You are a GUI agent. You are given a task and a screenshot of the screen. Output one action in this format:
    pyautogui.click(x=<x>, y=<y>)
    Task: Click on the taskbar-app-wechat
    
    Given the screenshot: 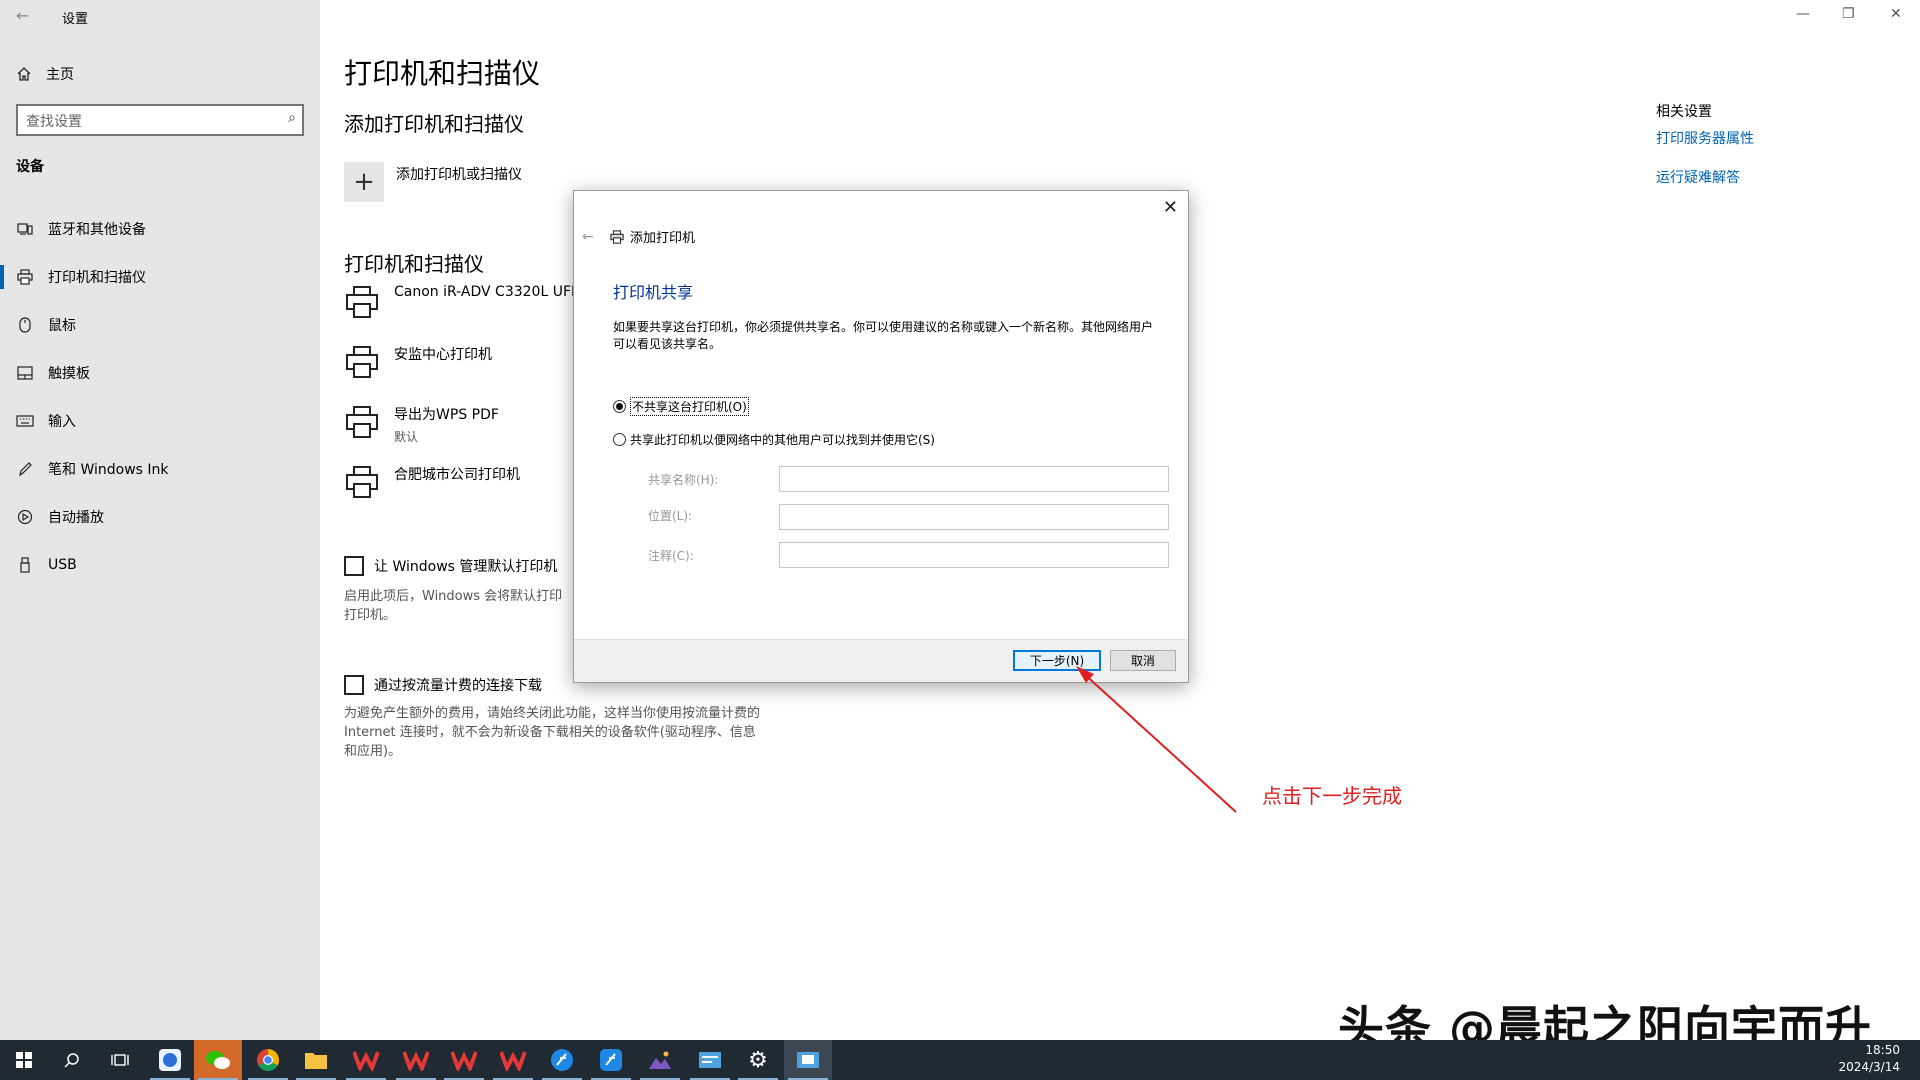 What is the action you would take?
    pyautogui.click(x=218, y=1060)
    